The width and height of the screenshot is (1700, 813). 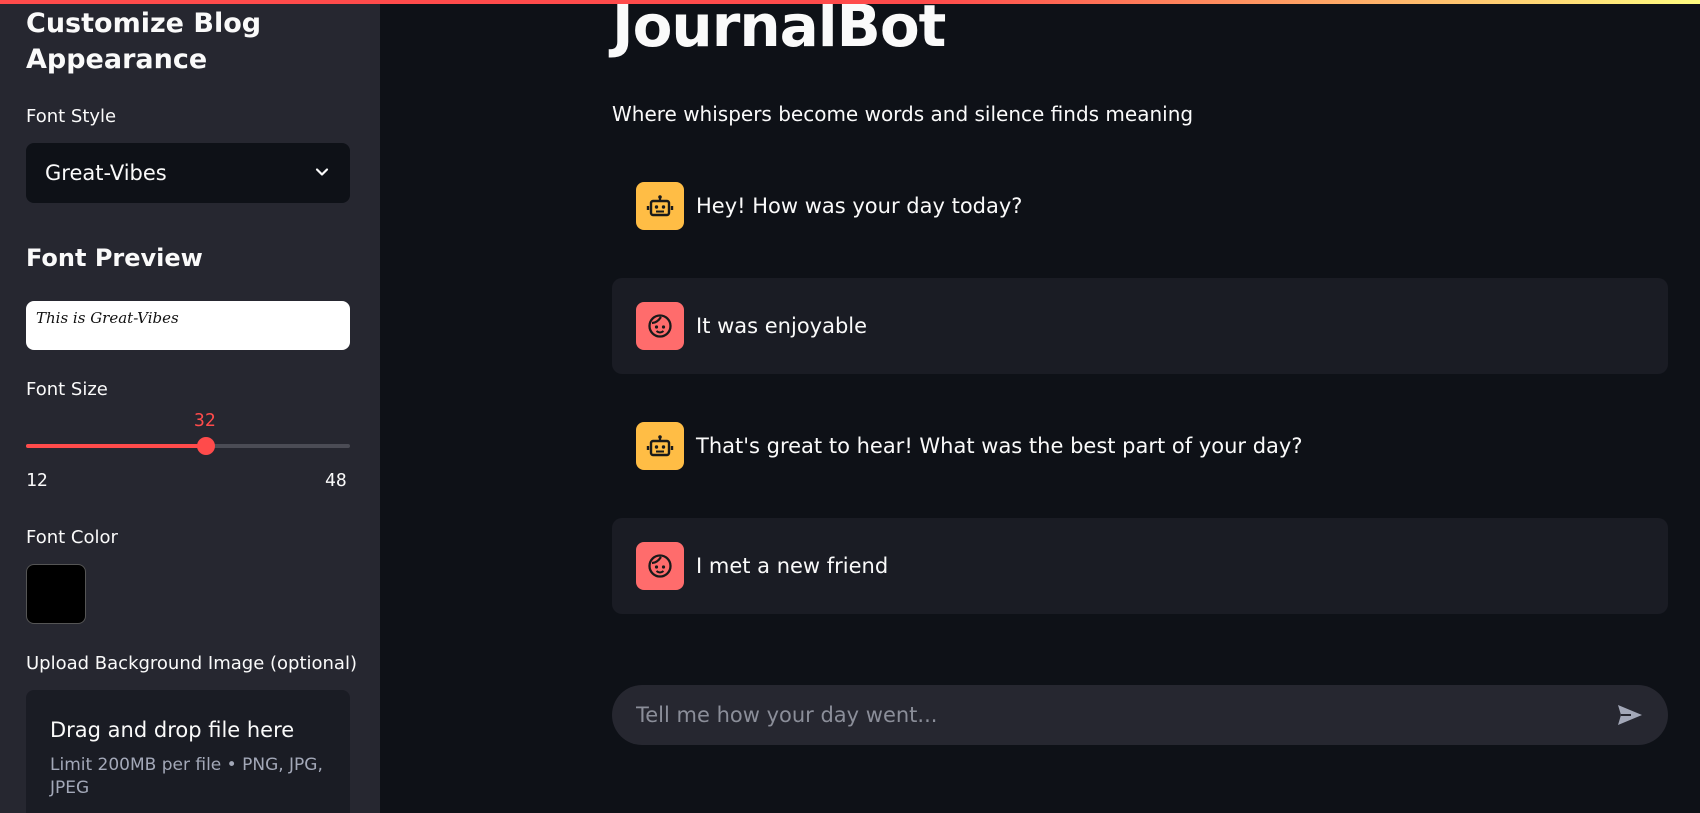 I want to click on page-title: JournalBot, so click(x=779, y=30).